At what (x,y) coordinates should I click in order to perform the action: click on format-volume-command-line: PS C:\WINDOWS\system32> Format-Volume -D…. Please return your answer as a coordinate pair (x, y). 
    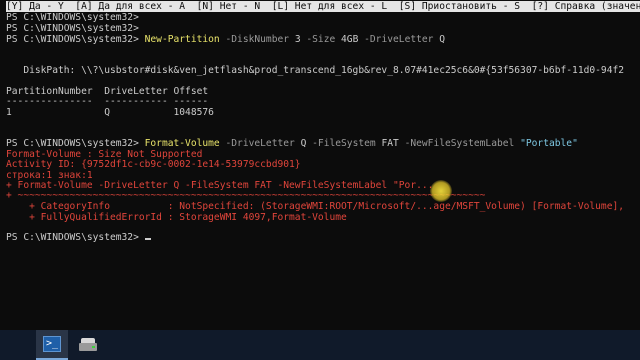
    Looking at the image, I should click on (292, 143).